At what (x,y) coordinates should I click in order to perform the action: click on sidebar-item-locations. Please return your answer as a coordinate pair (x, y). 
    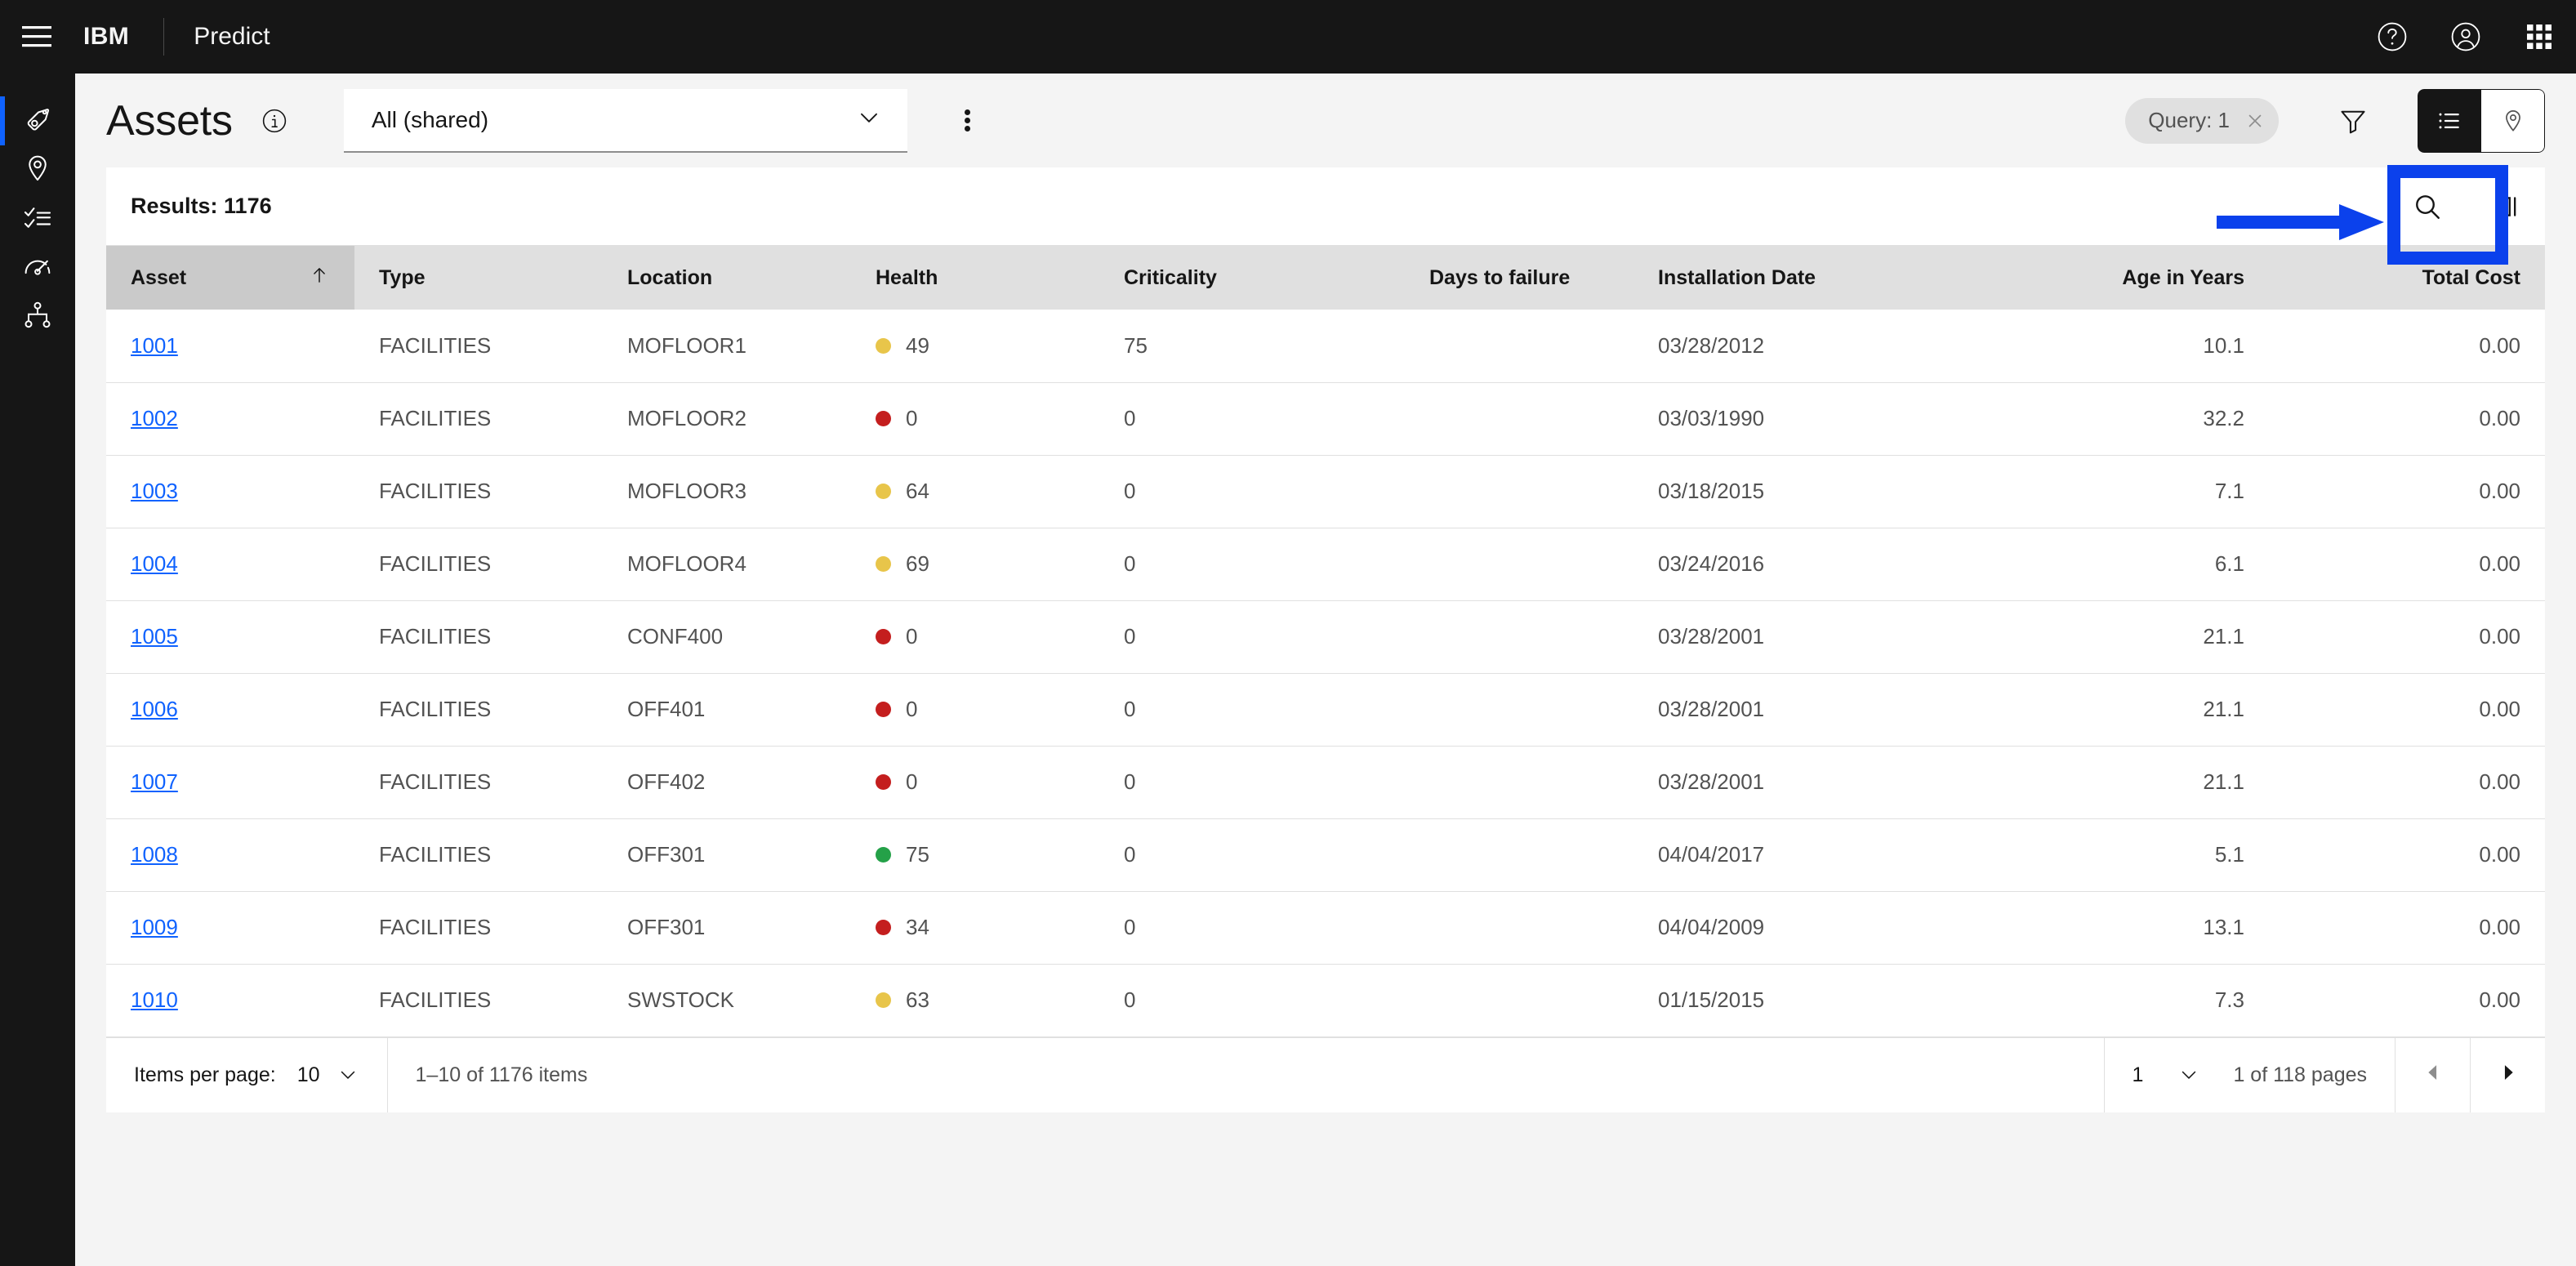
    Looking at the image, I should click on (37, 169).